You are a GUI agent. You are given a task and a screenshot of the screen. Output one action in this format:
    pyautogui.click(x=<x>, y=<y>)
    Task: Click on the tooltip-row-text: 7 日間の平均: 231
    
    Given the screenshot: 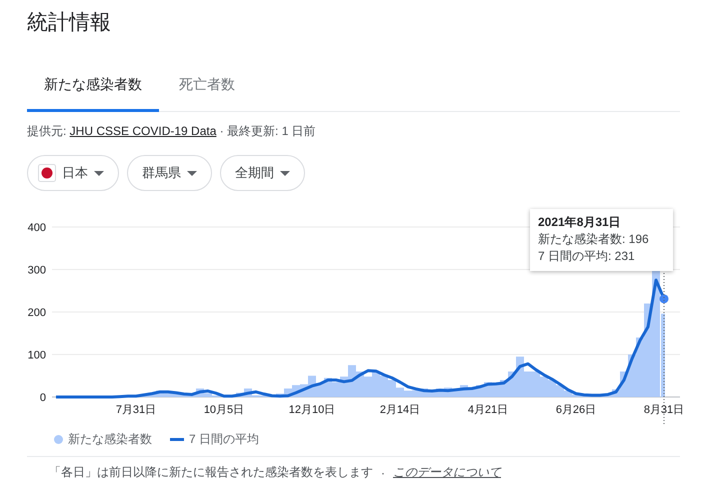 What is the action you would take?
    pyautogui.click(x=587, y=256)
    